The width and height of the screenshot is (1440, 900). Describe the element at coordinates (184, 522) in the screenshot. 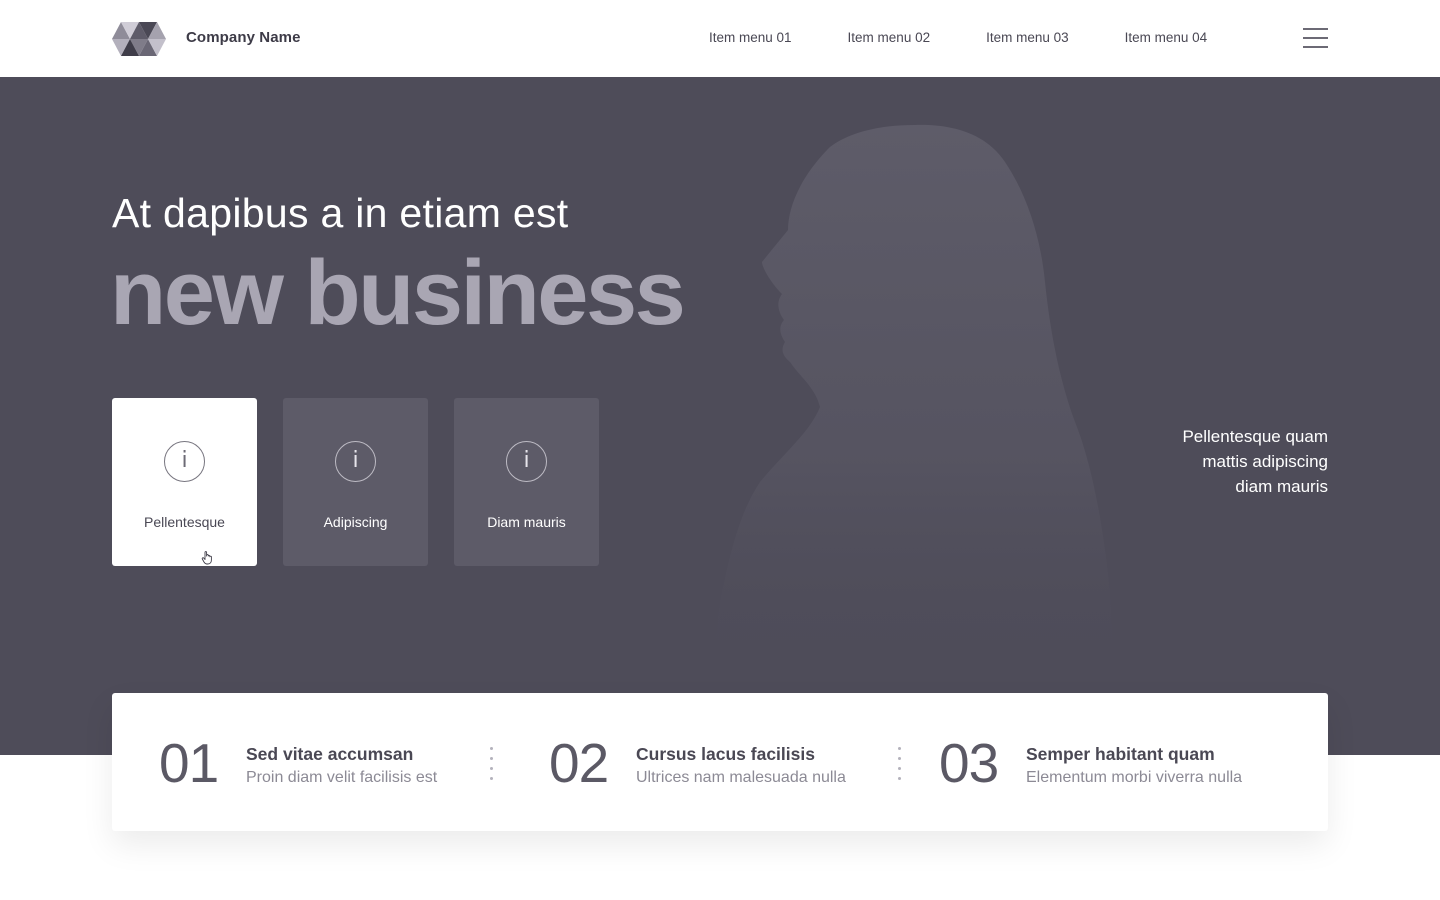

I see `feature-card-label: Pellentesque` at that location.